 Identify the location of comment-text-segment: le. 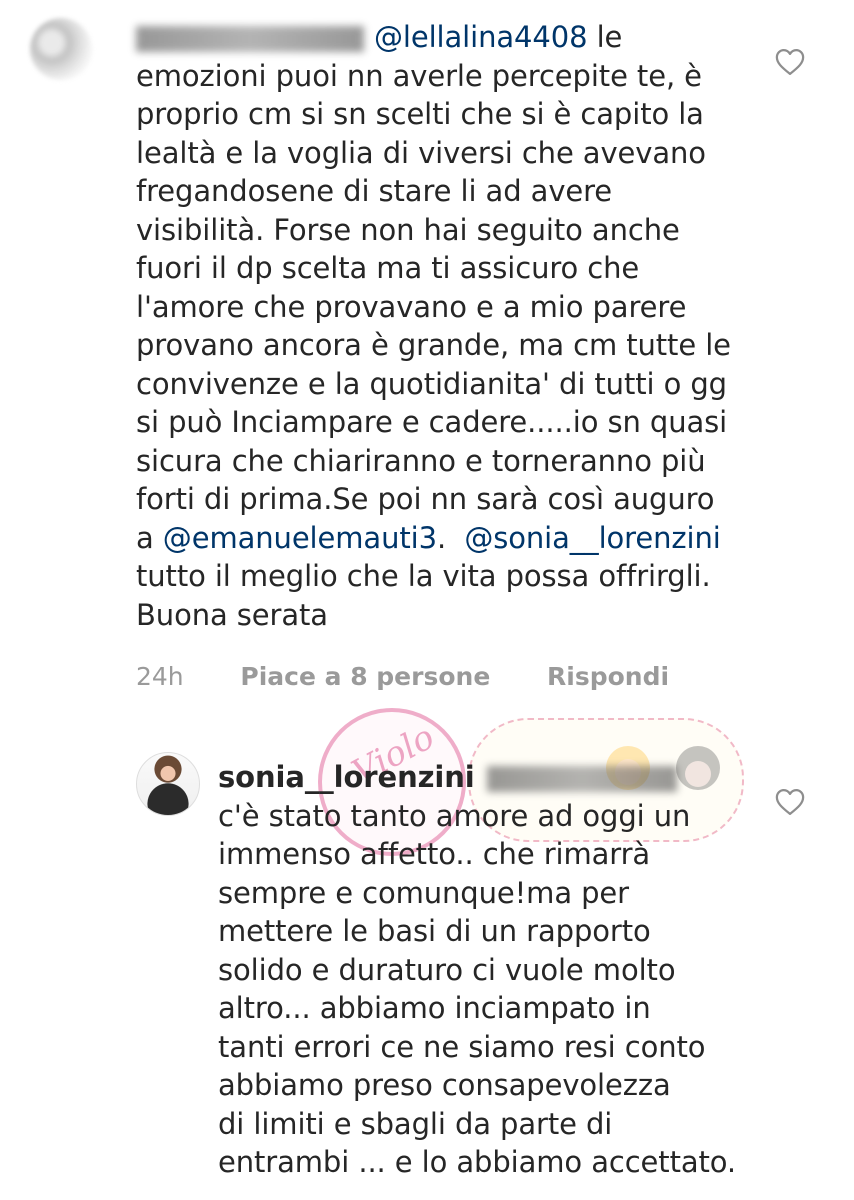
(605, 37).